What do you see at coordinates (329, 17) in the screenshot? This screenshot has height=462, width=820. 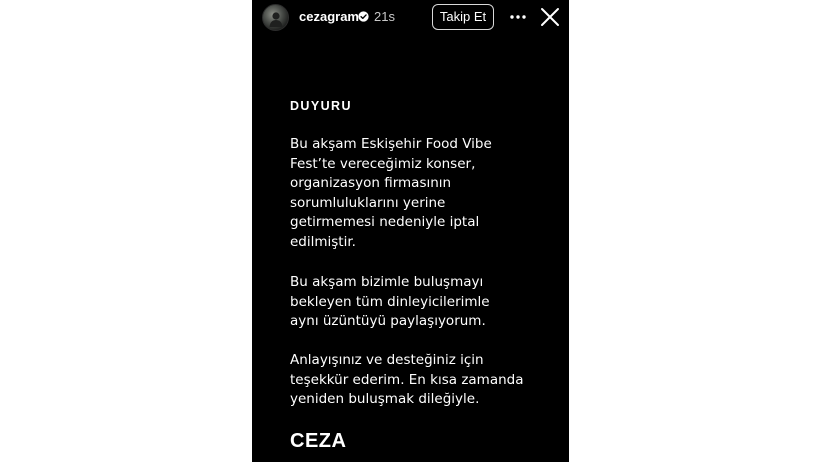 I see `username: cezagram` at bounding box center [329, 17].